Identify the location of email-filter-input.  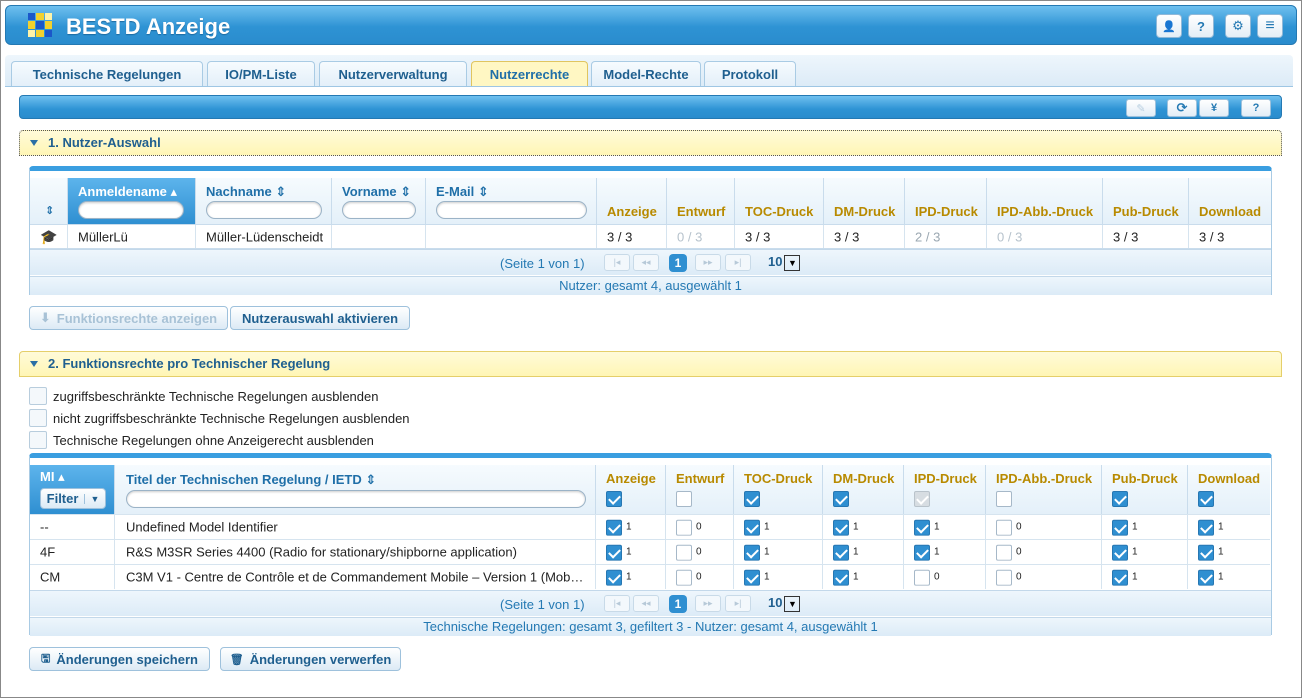
(511, 210).